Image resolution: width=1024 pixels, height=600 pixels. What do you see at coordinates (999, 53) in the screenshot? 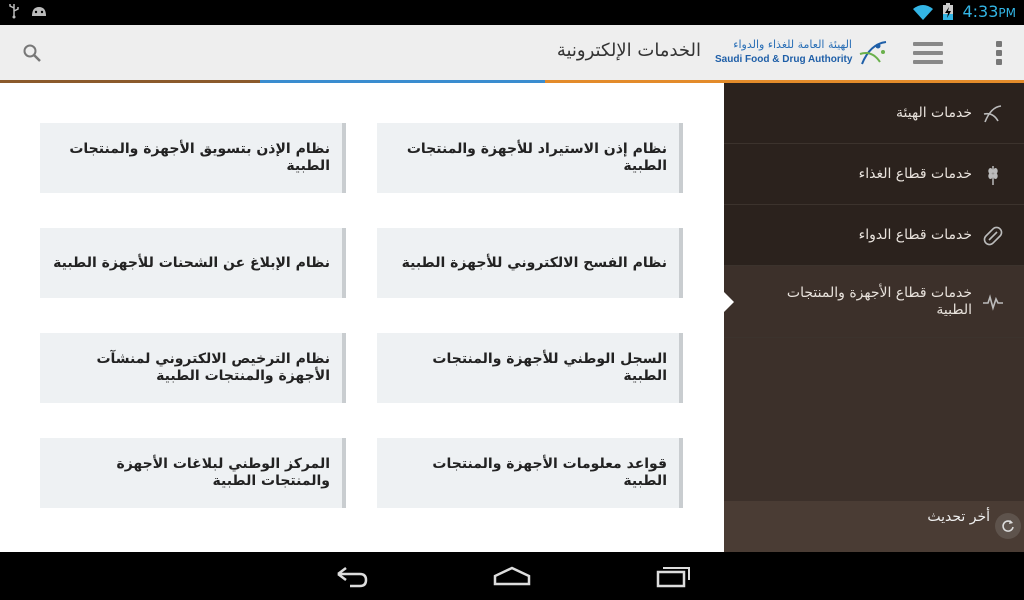
I see `overflow-menu-icon` at bounding box center [999, 53].